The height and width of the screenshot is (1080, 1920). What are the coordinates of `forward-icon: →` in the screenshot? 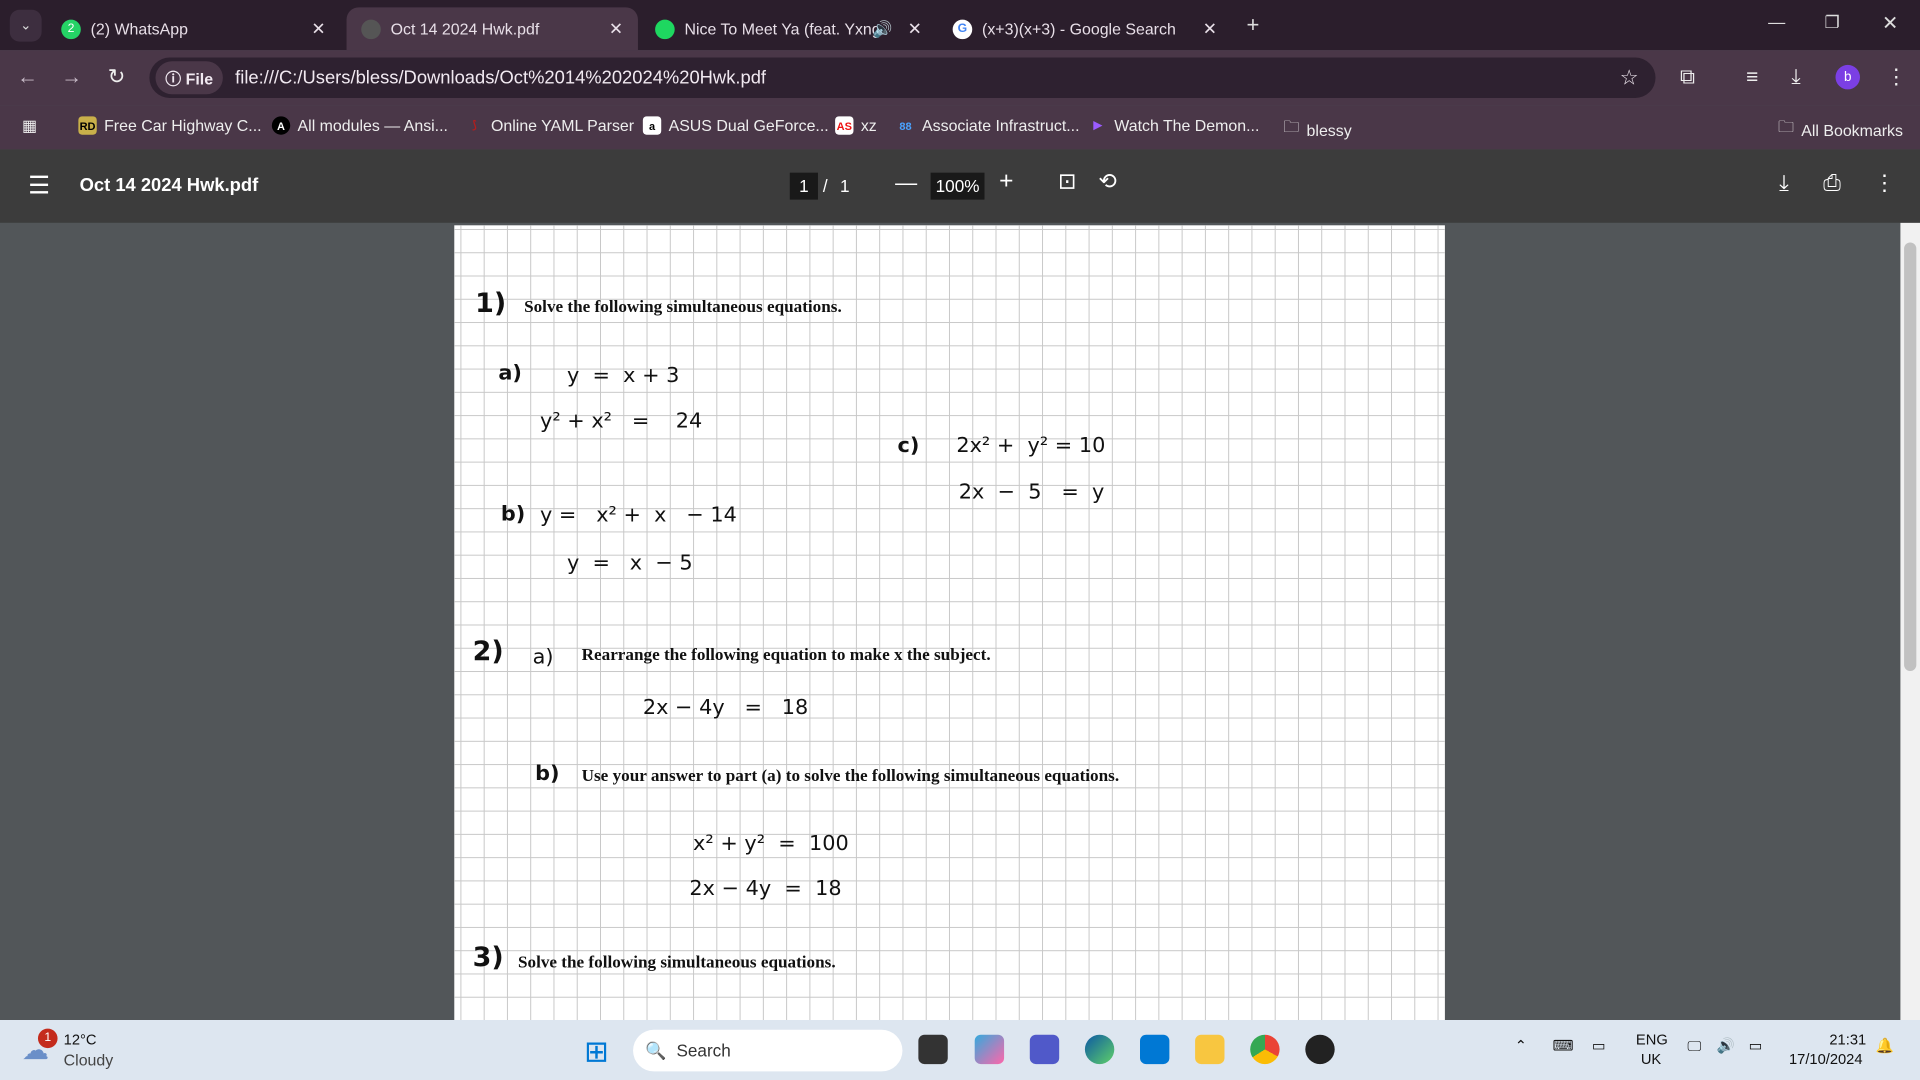 It's located at (71, 77).